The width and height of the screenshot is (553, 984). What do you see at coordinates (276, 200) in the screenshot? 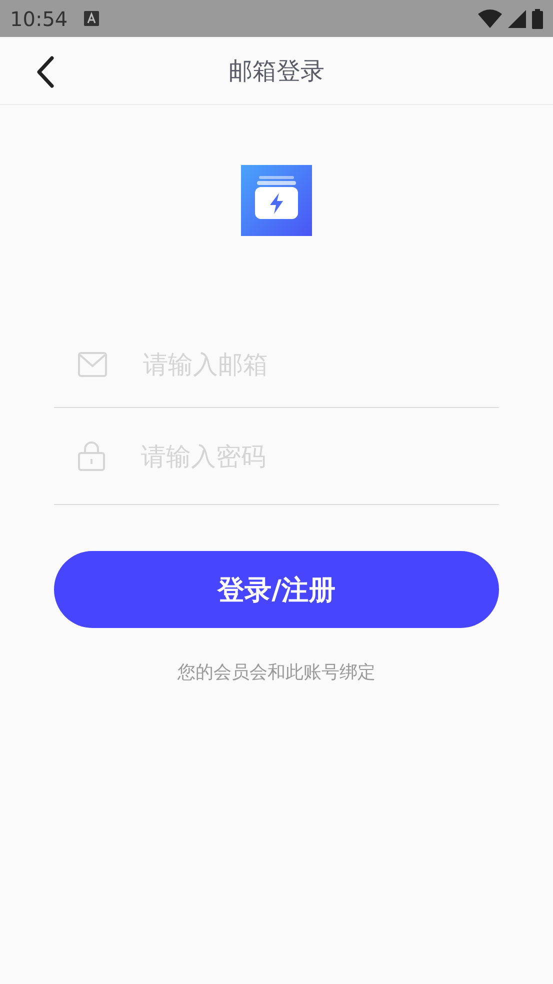
I see `app-logo-icon` at bounding box center [276, 200].